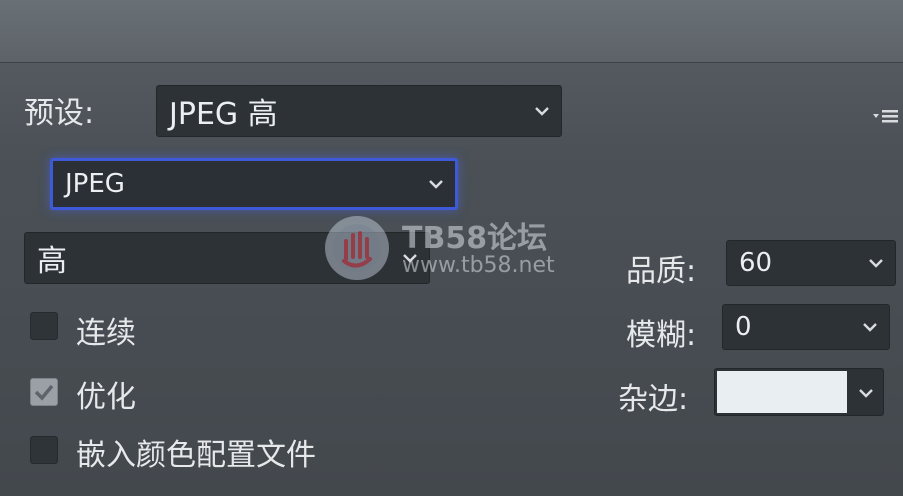  Describe the element at coordinates (44, 326) in the screenshot. I see `progressive-checkbox` at that location.